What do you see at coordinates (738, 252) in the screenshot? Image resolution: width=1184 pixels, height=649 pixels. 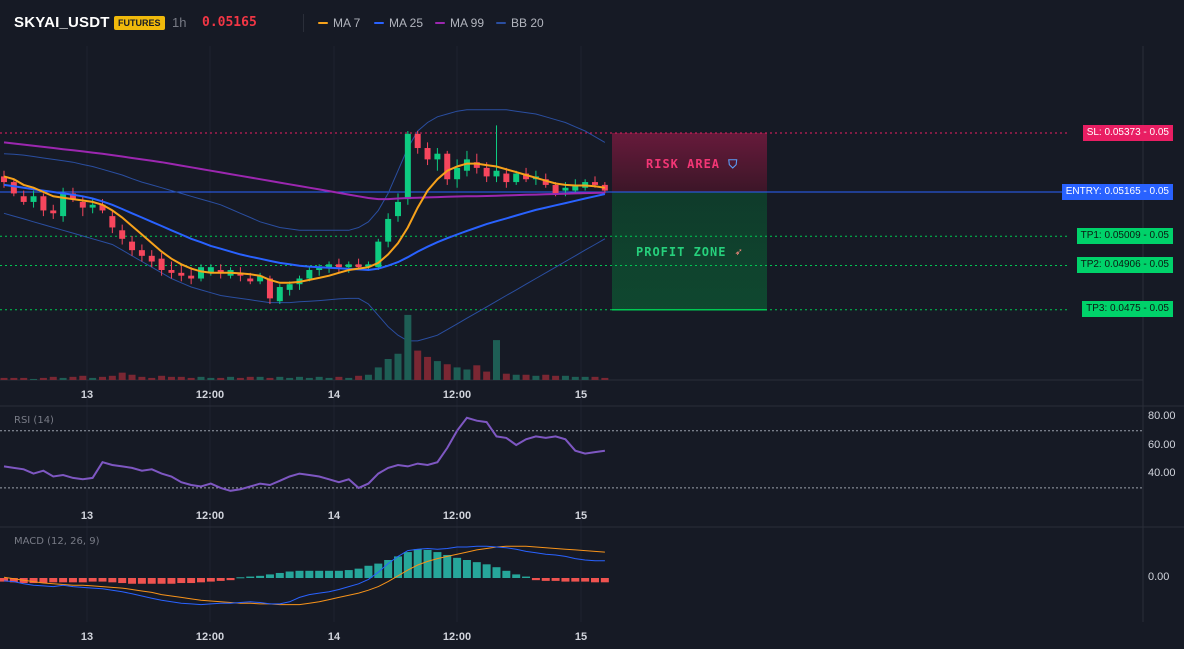 I see `rocket-icon: ➶` at bounding box center [738, 252].